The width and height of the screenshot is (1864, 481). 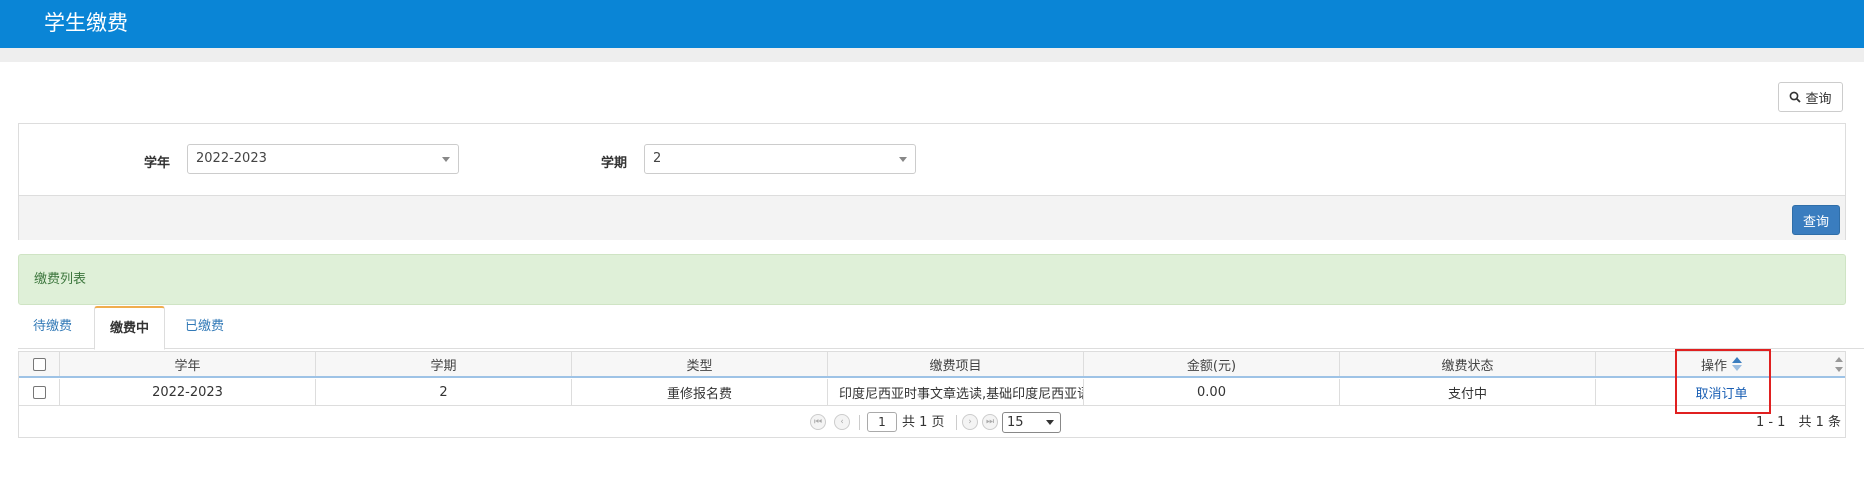 I want to click on tab-in-progress: 缴费中, so click(x=130, y=328).